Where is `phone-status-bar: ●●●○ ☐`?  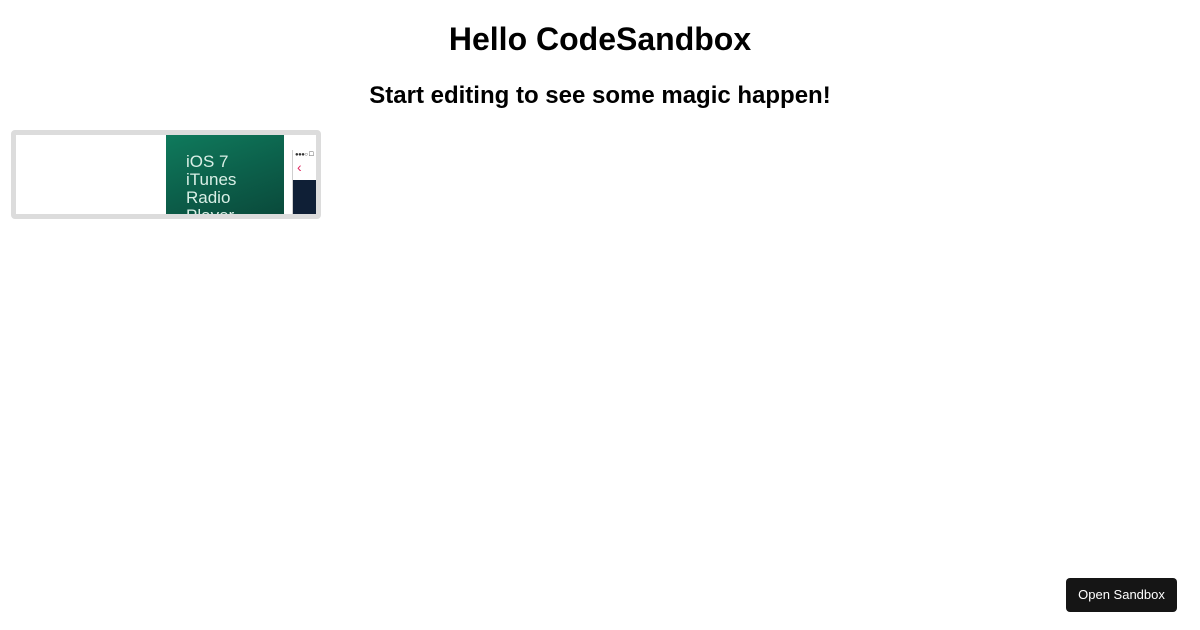
phone-status-bar: ●●●○ ☐ is located at coordinates (304, 155).